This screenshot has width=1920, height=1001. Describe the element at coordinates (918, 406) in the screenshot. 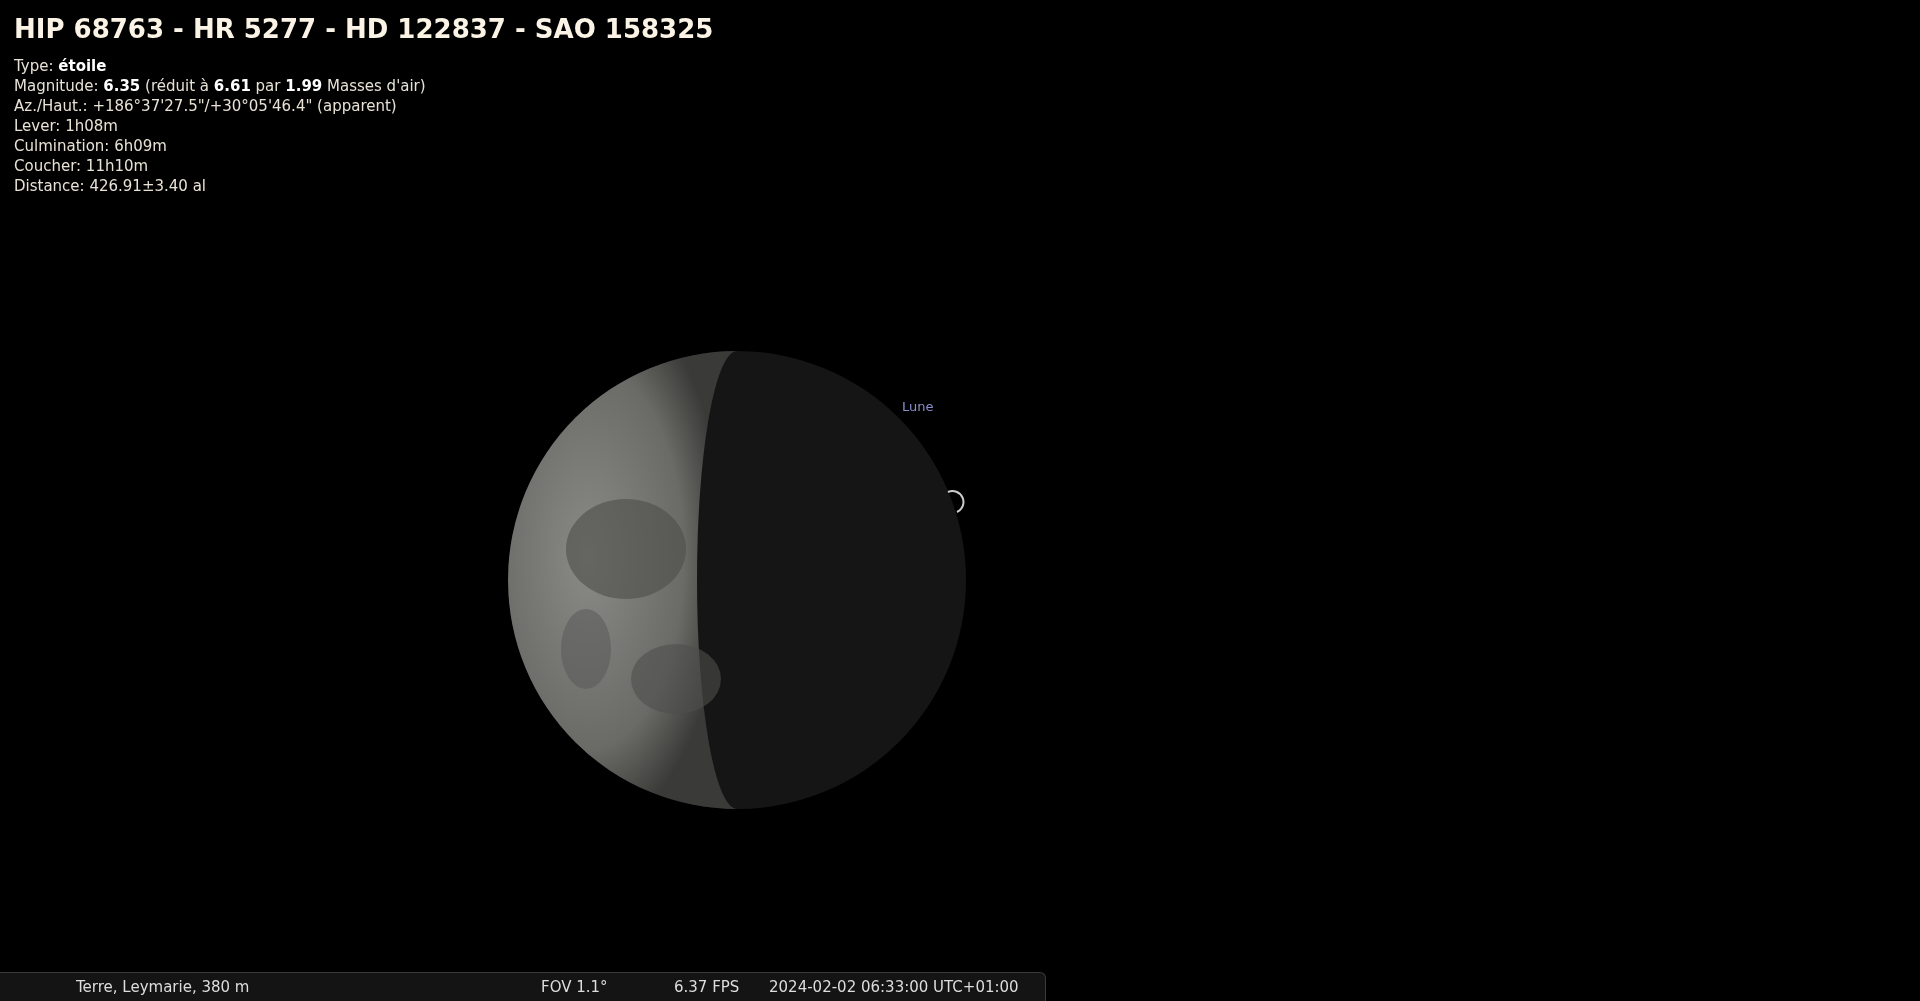

I see `moon-label: Lune` at that location.